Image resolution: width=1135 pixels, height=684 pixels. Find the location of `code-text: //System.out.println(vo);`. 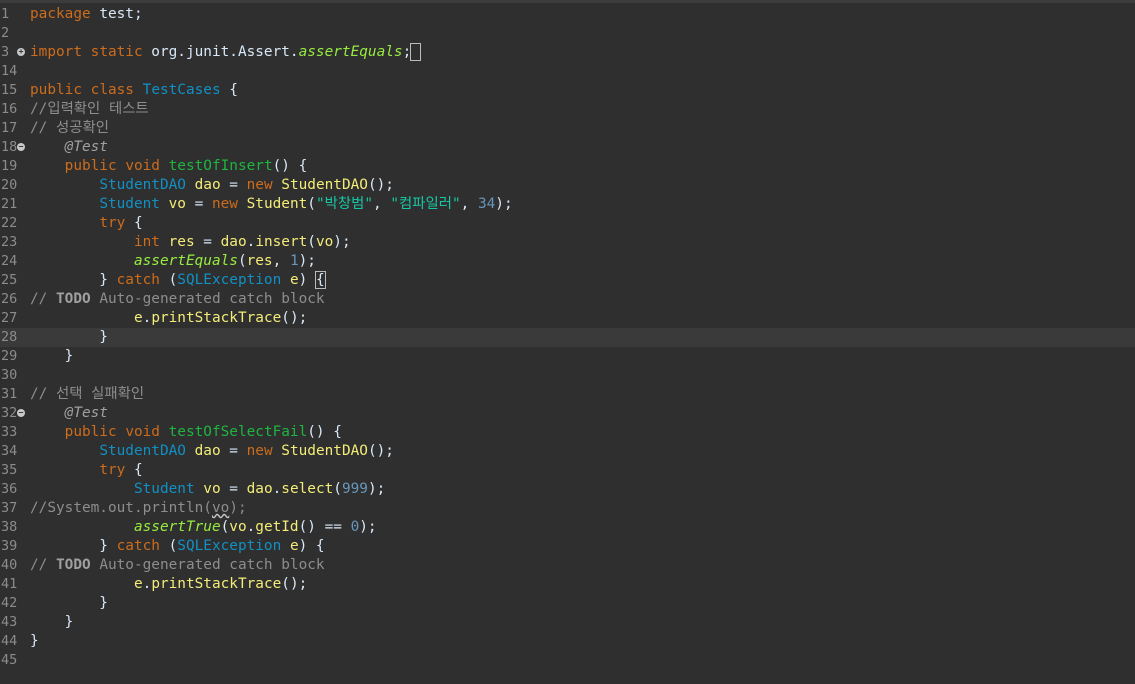

code-text: //System.out.println(vo); is located at coordinates (138, 508).